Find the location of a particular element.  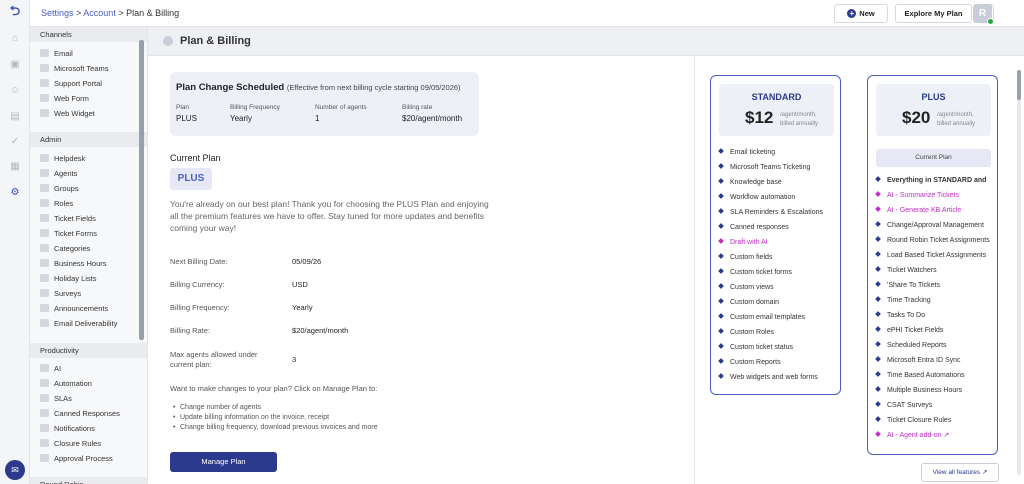

sidebar-section-next: Round Robin is located at coordinates (88, 480).